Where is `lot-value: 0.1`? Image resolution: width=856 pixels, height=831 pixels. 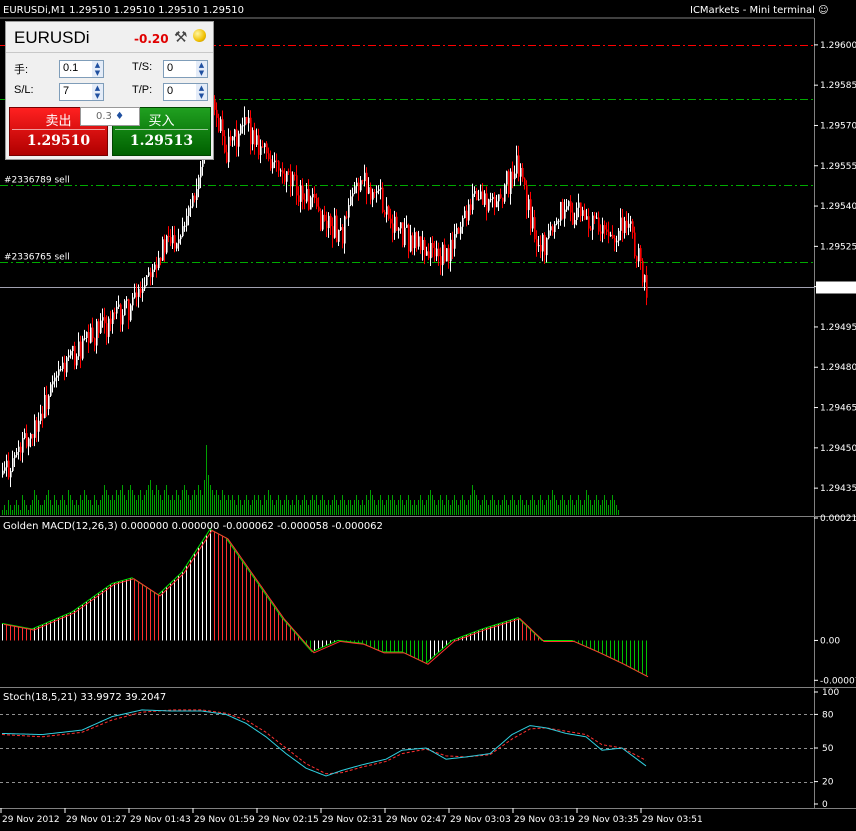 lot-value: 0.1 is located at coordinates (71, 68).